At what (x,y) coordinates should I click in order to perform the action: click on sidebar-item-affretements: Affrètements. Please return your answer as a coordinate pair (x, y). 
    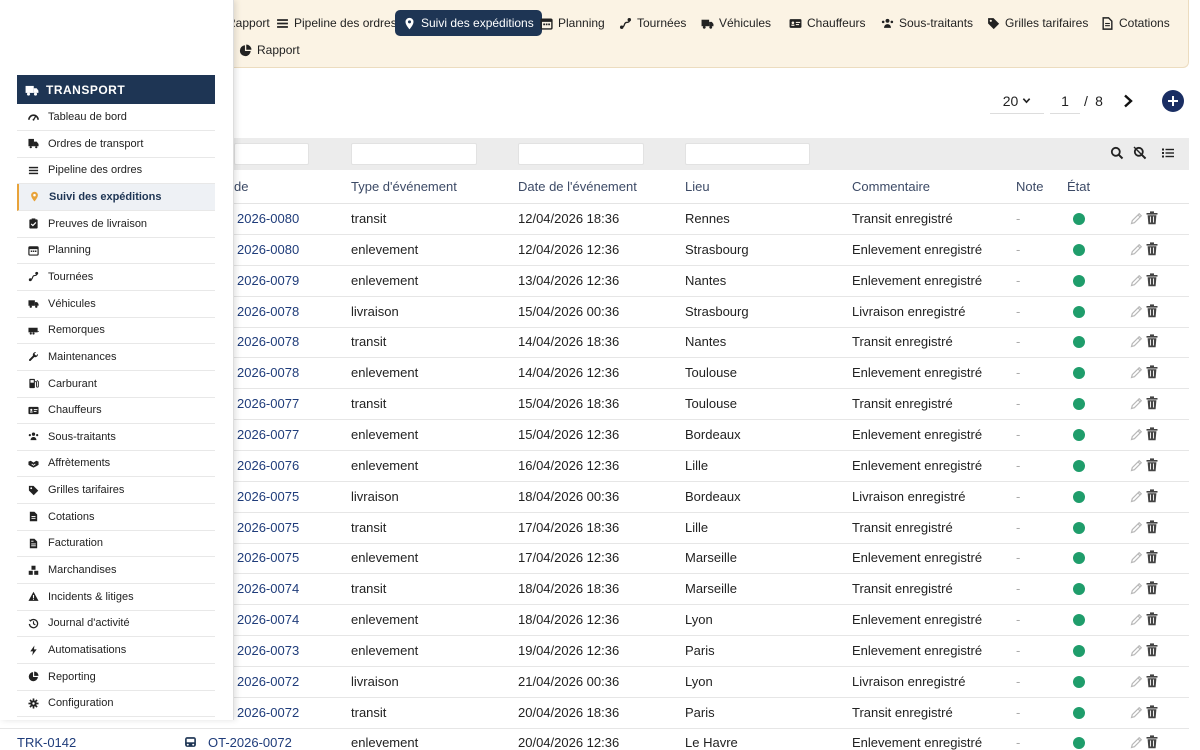
    Looking at the image, I should click on (116, 464).